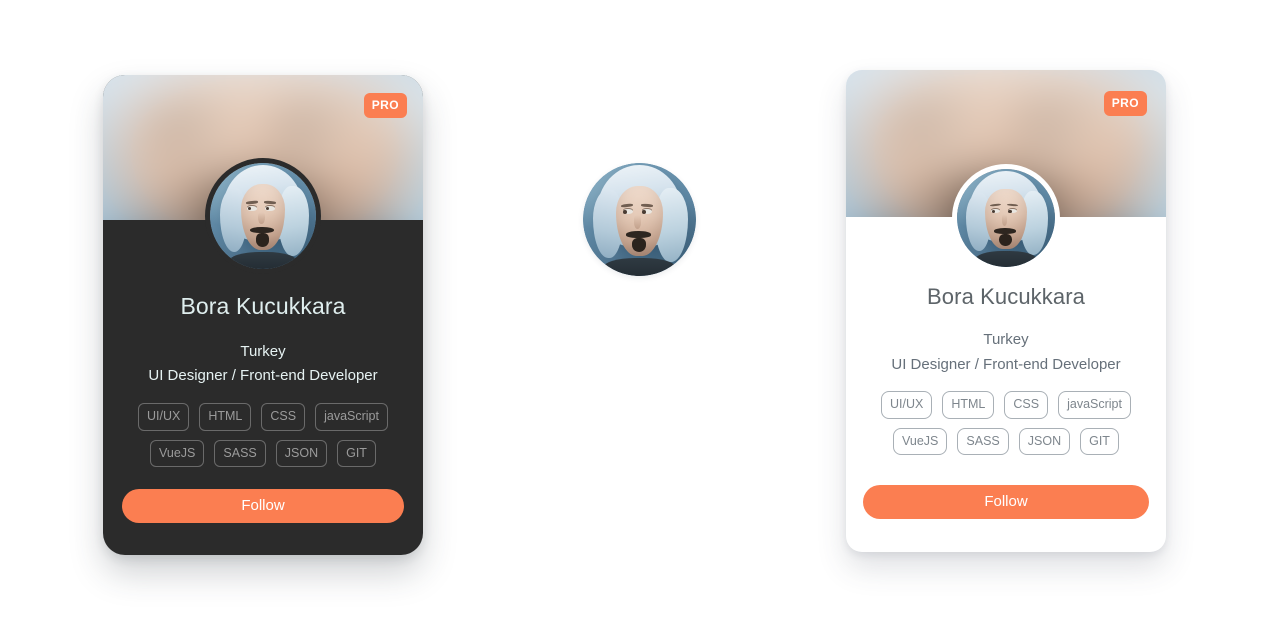 The width and height of the screenshot is (1280, 640). I want to click on standalone-avatar, so click(639, 219).